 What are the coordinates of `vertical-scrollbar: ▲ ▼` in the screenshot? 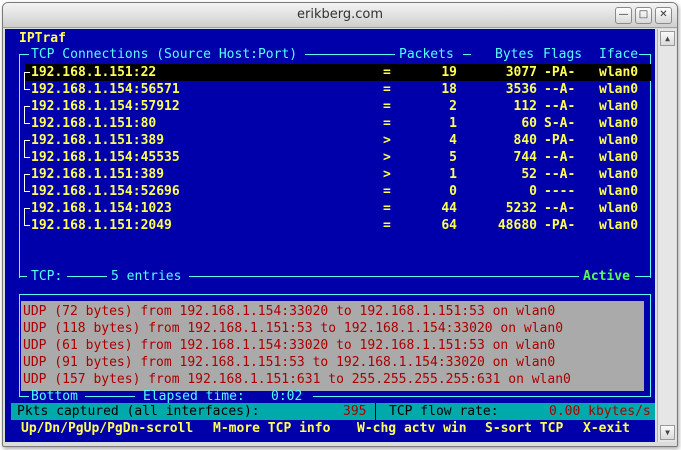 It's located at (666, 235).